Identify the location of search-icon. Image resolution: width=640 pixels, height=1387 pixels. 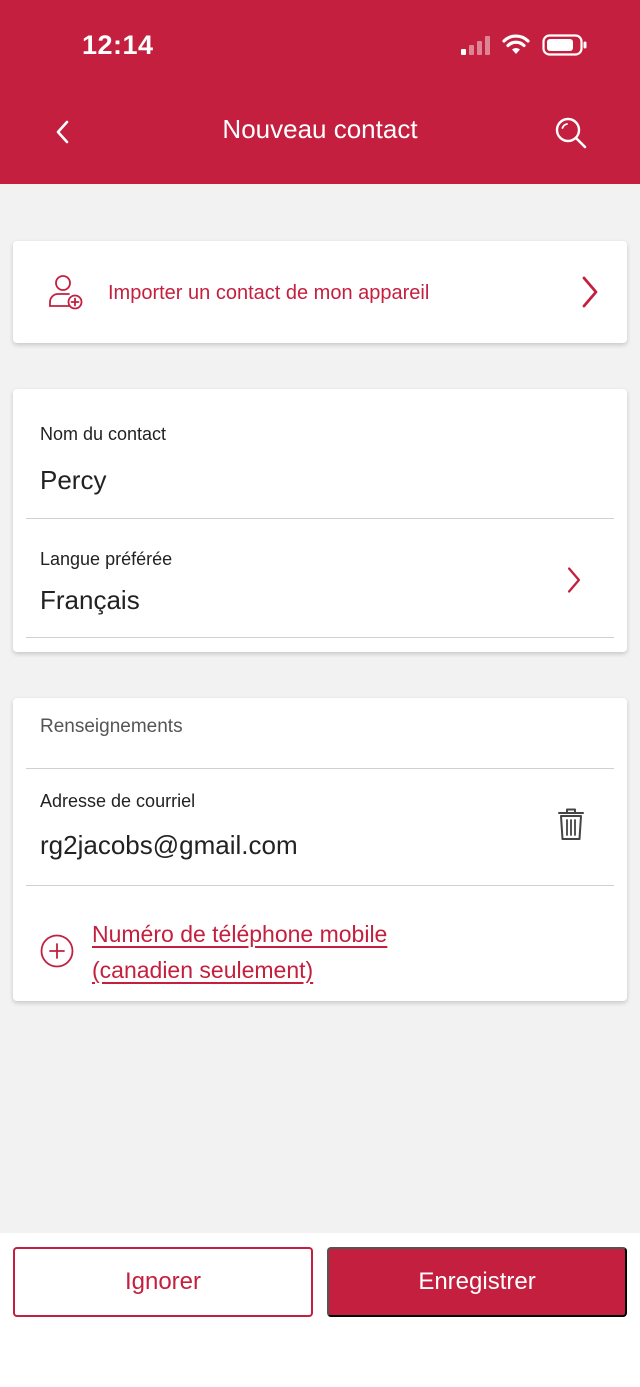
(571, 133).